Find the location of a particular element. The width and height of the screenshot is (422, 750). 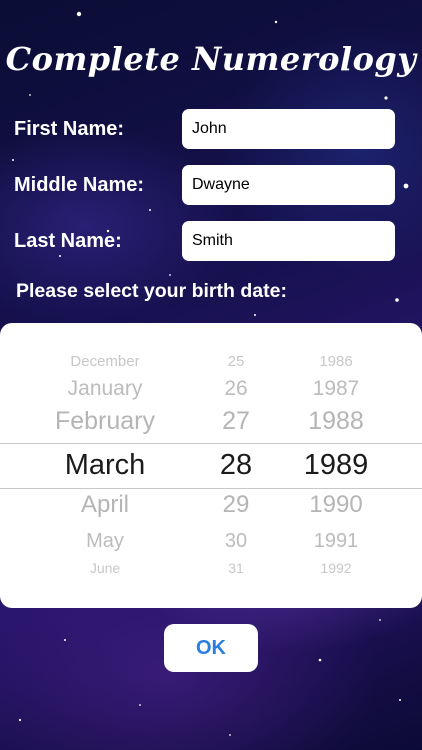

year-option: 1987 is located at coordinates (336, 388).